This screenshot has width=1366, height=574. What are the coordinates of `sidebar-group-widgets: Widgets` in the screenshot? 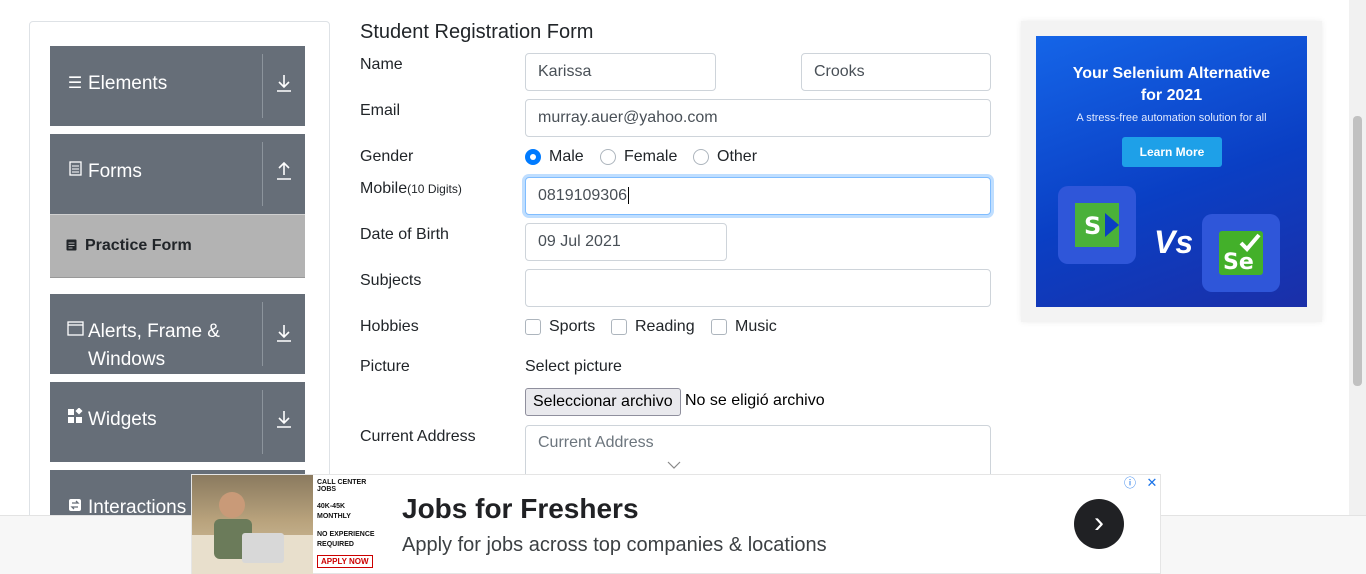 It's located at (177, 422).